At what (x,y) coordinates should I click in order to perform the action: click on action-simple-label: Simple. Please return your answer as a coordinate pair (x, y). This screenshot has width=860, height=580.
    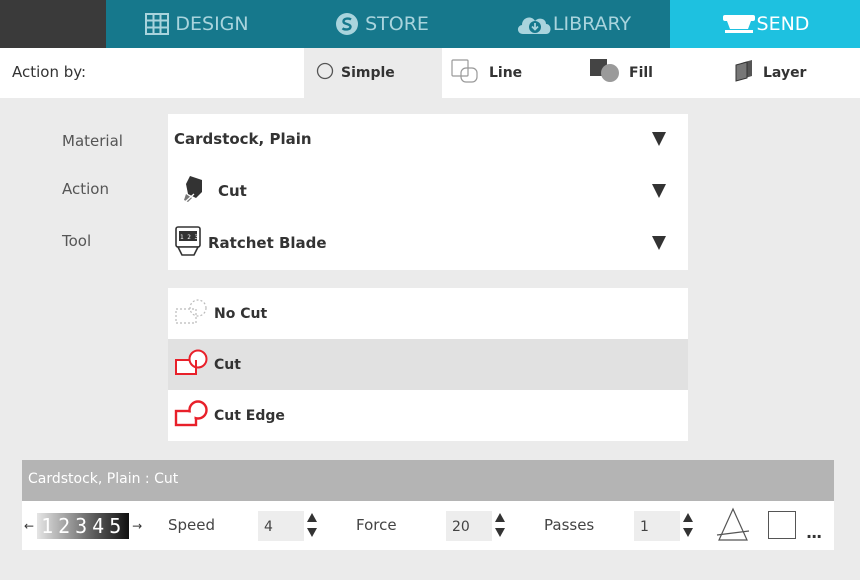
    Looking at the image, I should click on (368, 73).